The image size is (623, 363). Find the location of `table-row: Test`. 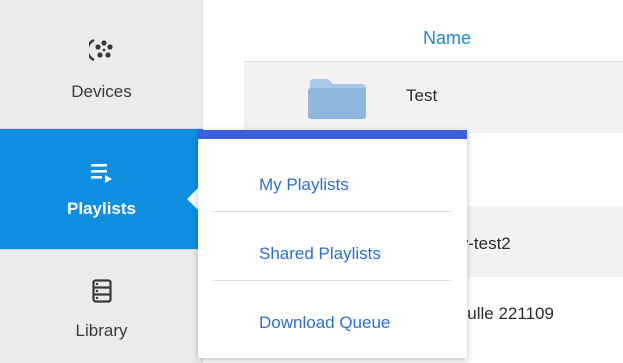

table-row: Test is located at coordinates (433, 98).